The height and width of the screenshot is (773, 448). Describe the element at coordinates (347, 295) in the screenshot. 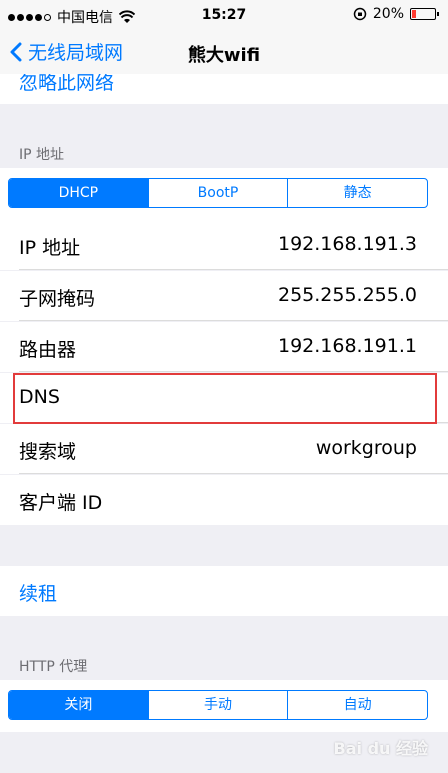

I see `subnet-mask-value: 255.255.255.0` at that location.